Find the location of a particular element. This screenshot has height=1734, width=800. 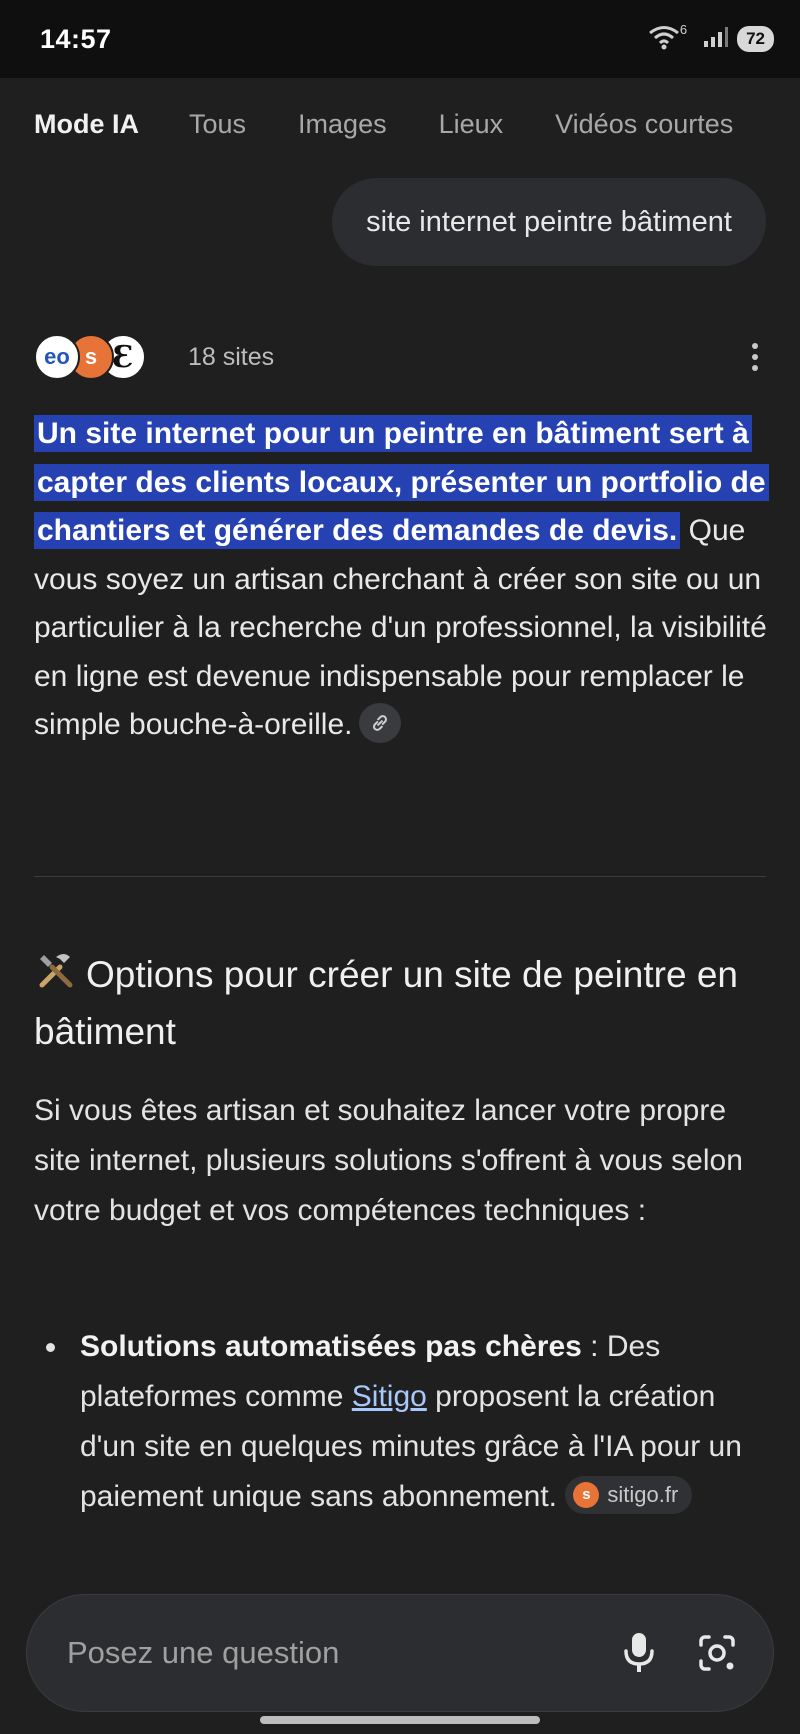

search-tabs: Mode IA Tous Images Lieux Vidéos courtes is located at coordinates (400, 124).